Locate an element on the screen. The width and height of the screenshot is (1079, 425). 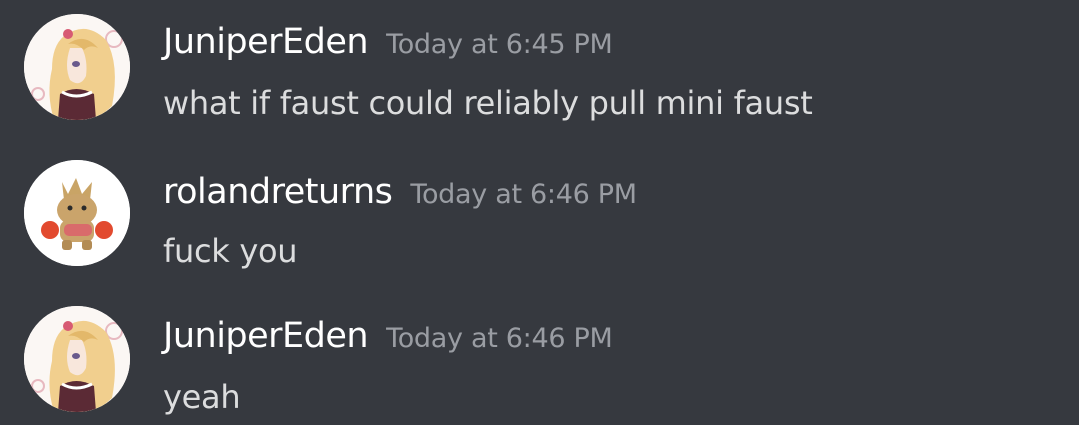
message-header: JuniperEden Today at 6:45 PM is located at coordinates (388, 48).